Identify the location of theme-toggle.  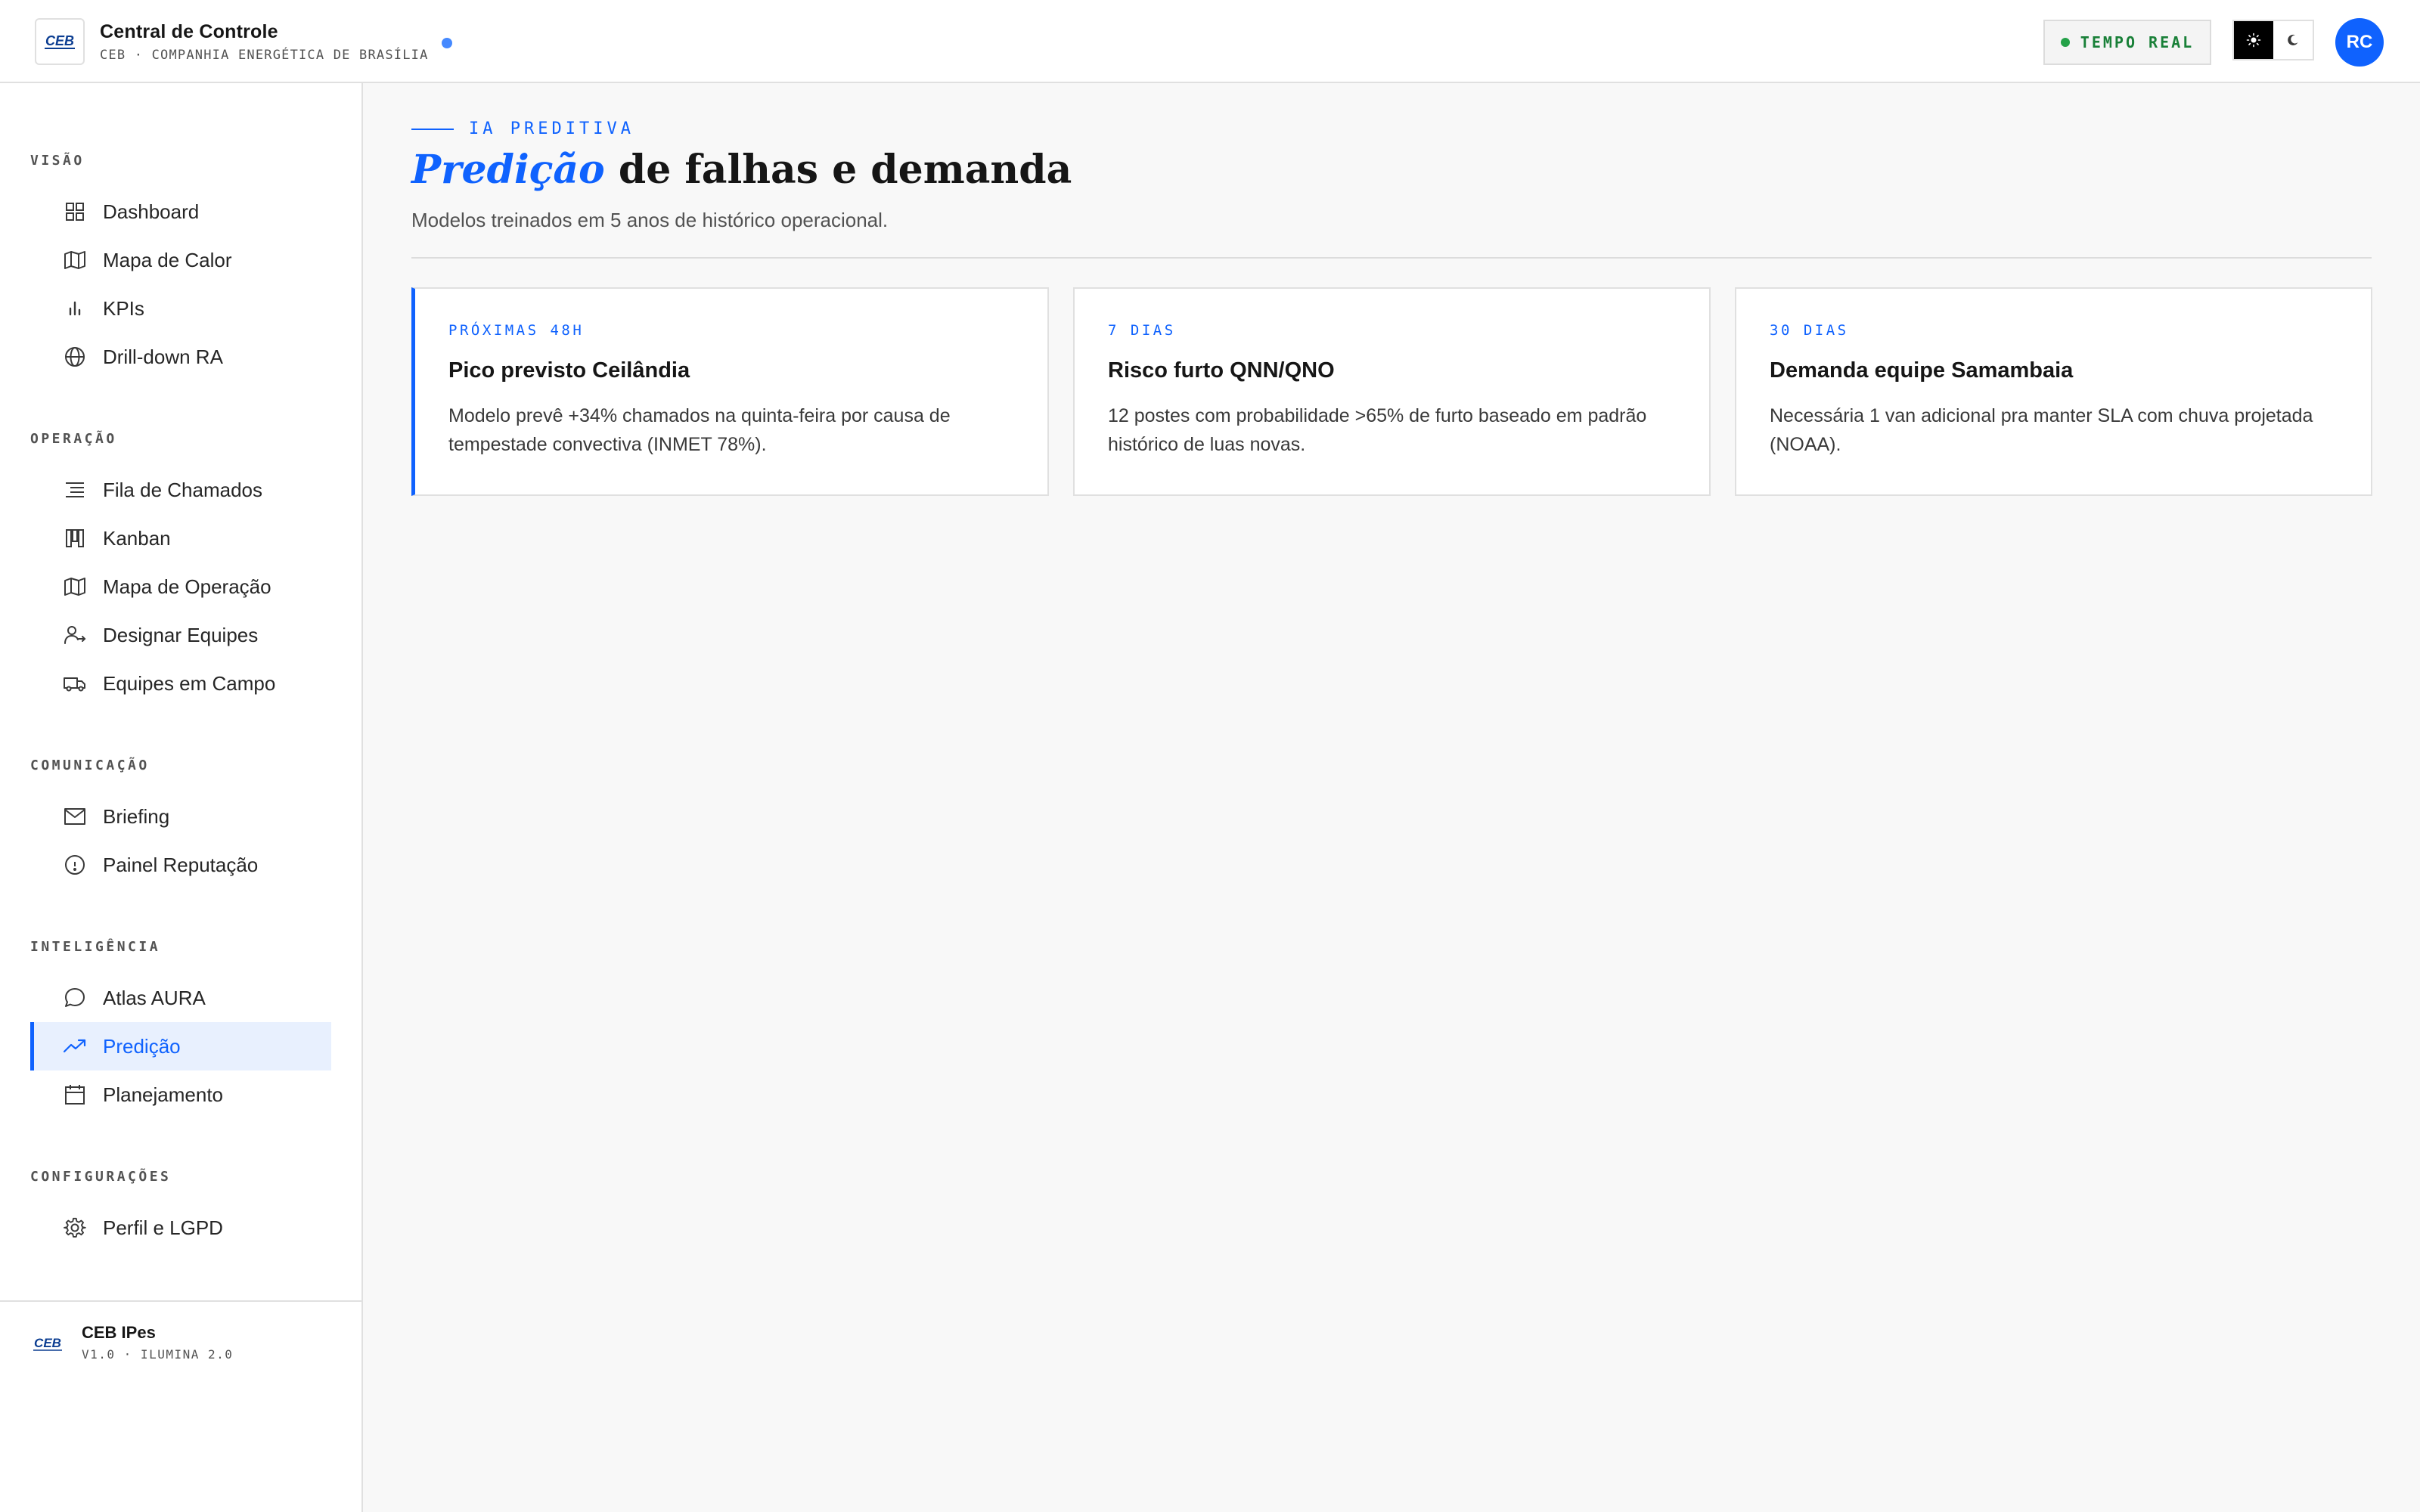
(2273, 40).